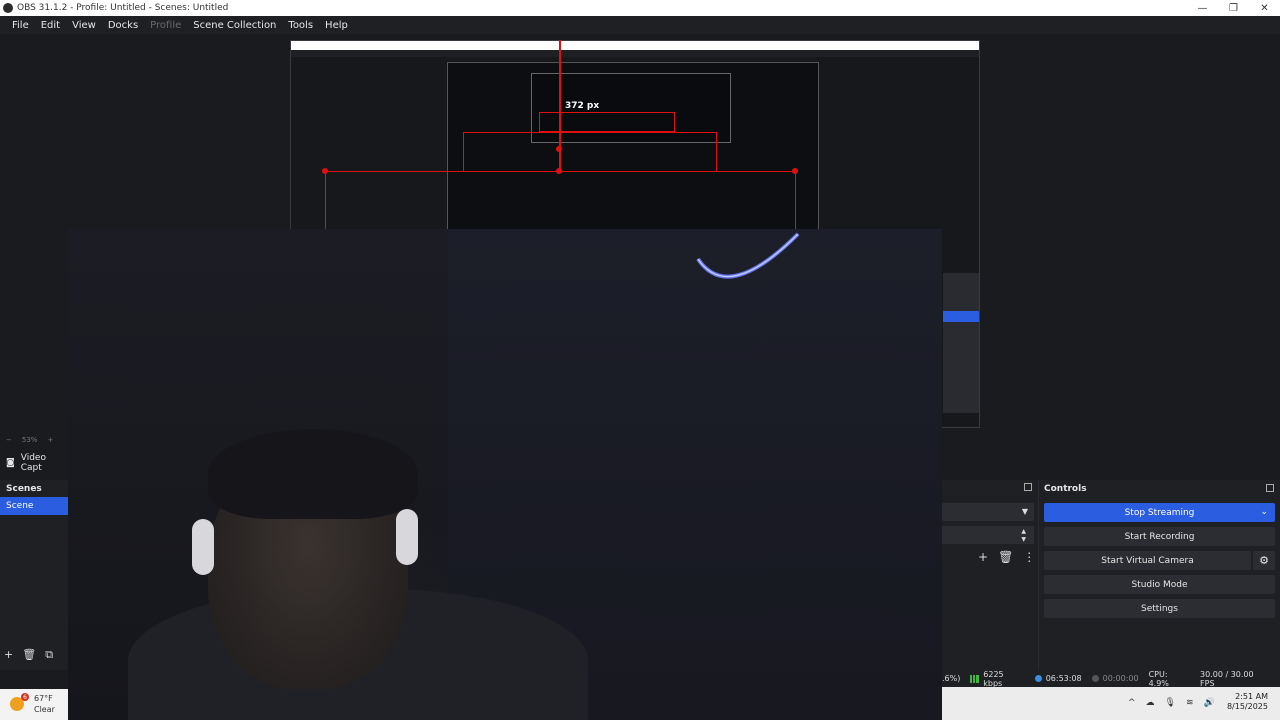 The height and width of the screenshot is (720, 1280). What do you see at coordinates (8, 8) in the screenshot?
I see `obs-logo-icon` at bounding box center [8, 8].